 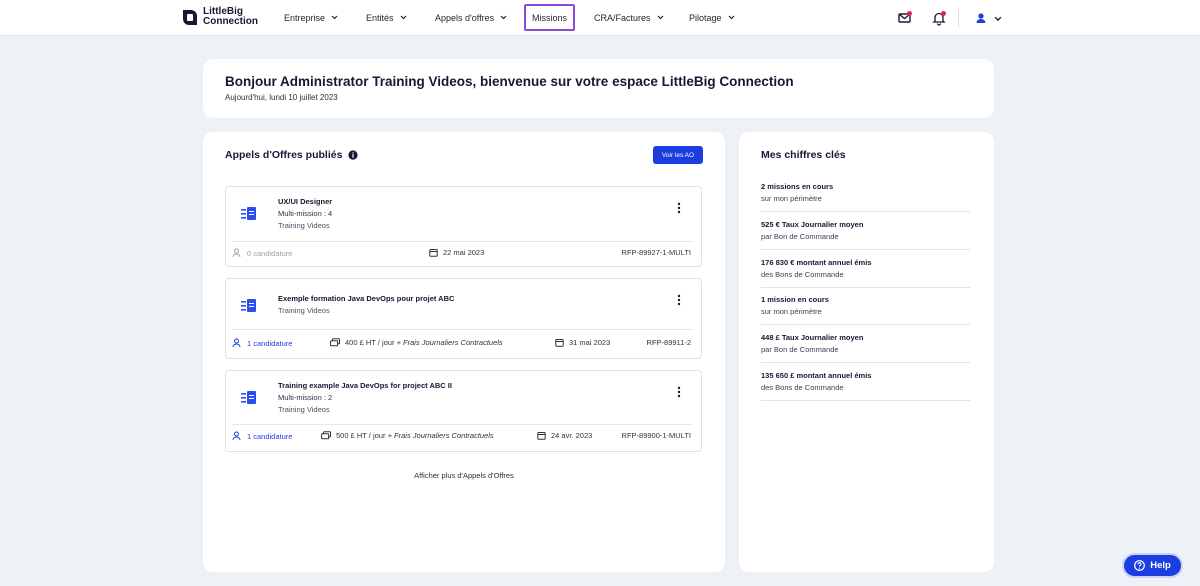 I want to click on nav-entites: Entités, so click(x=386, y=17).